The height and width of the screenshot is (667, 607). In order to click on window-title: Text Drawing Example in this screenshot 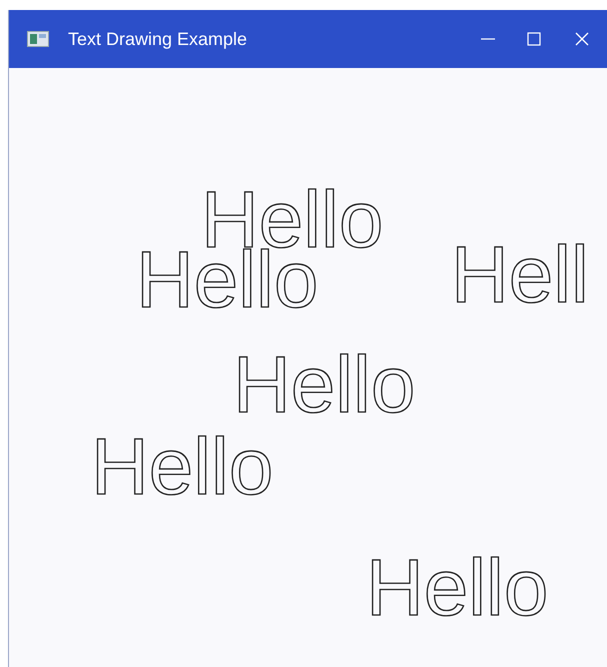, I will do `click(158, 39)`.